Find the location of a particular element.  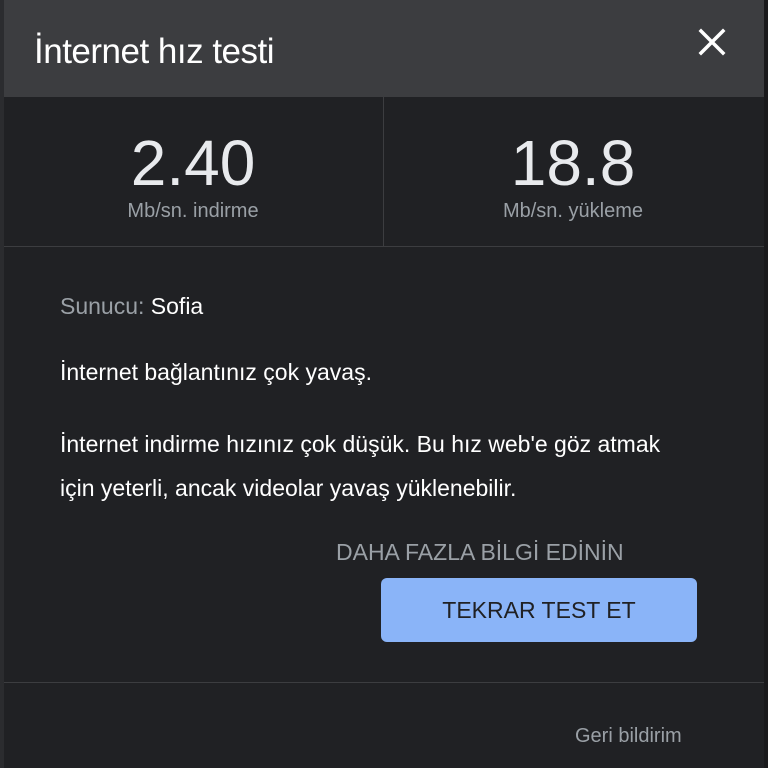

dialog-header: İnternet hız testi is located at coordinates (384, 48).